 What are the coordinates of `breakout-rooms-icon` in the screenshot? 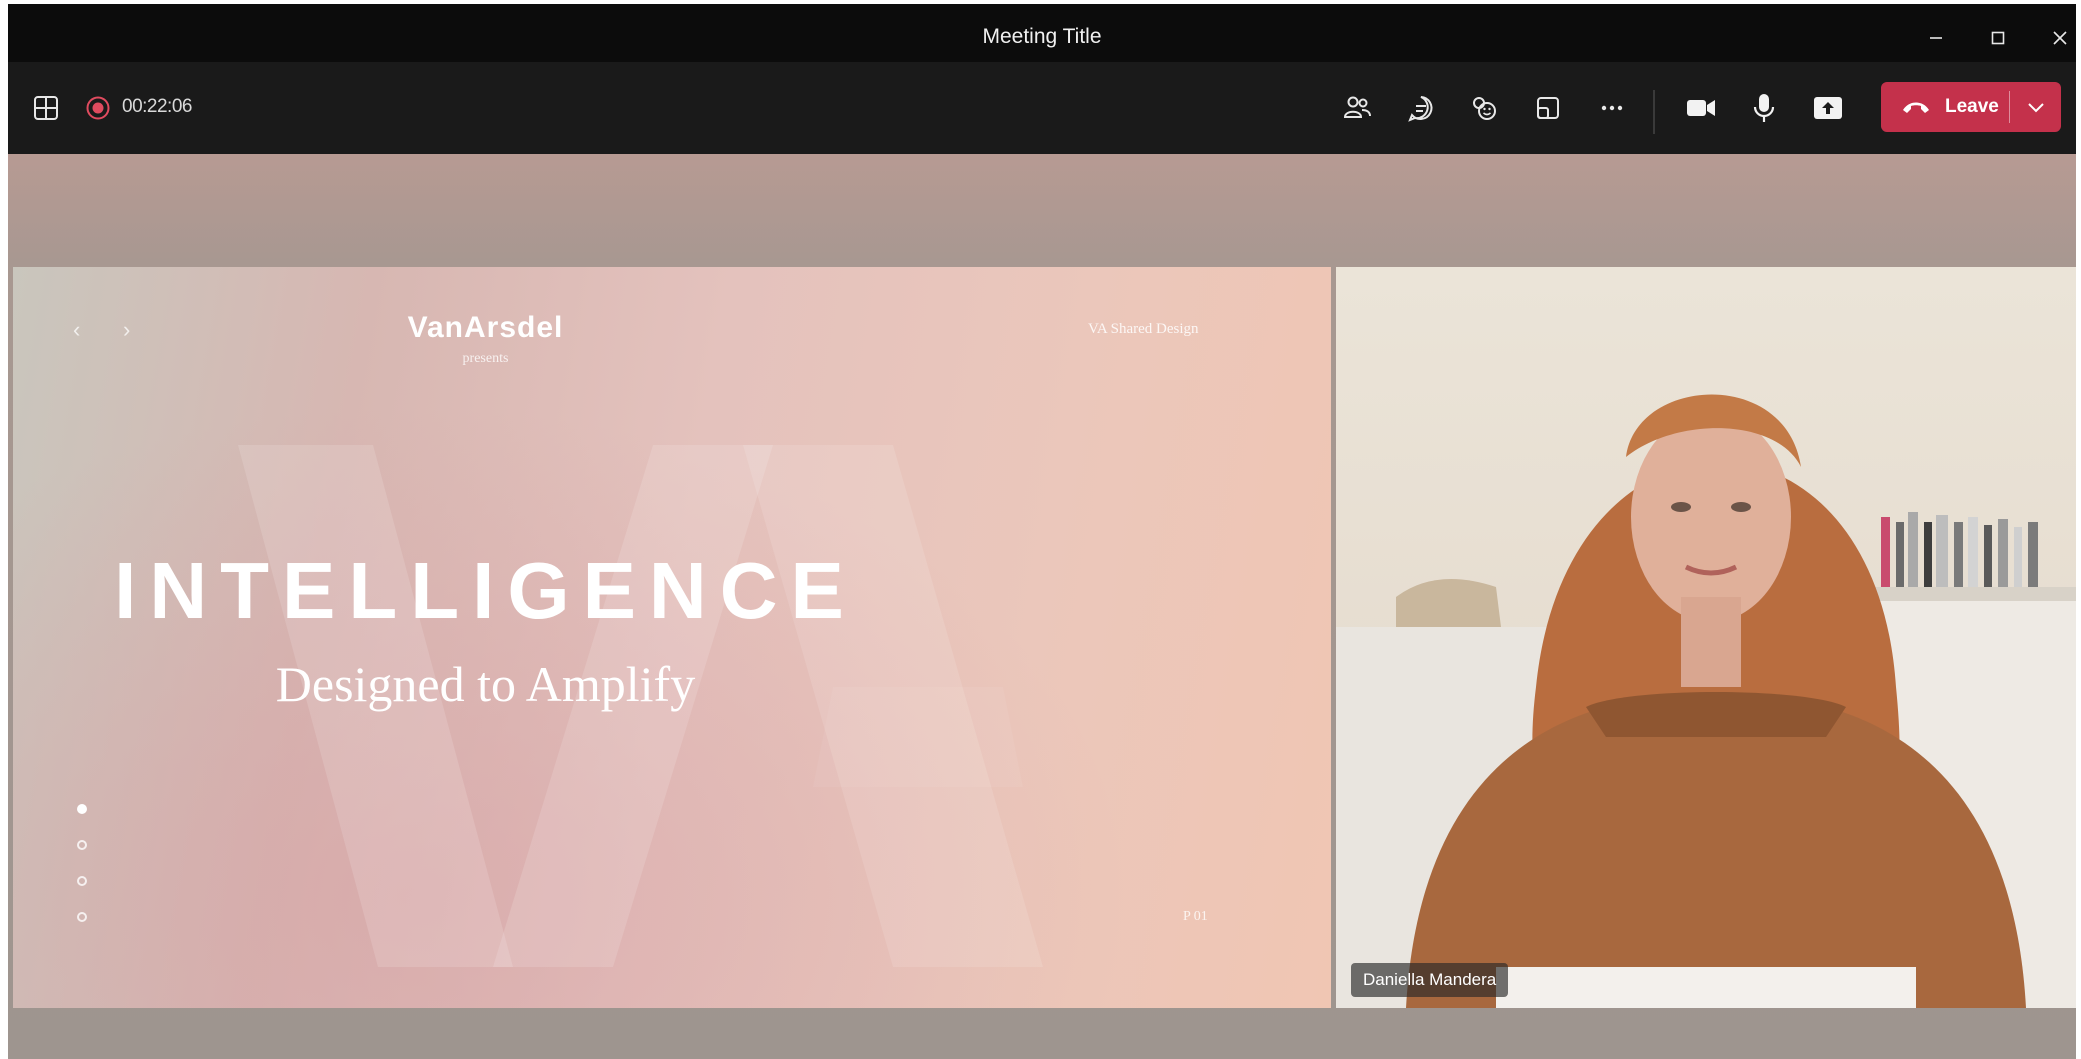 It's located at (1548, 108).